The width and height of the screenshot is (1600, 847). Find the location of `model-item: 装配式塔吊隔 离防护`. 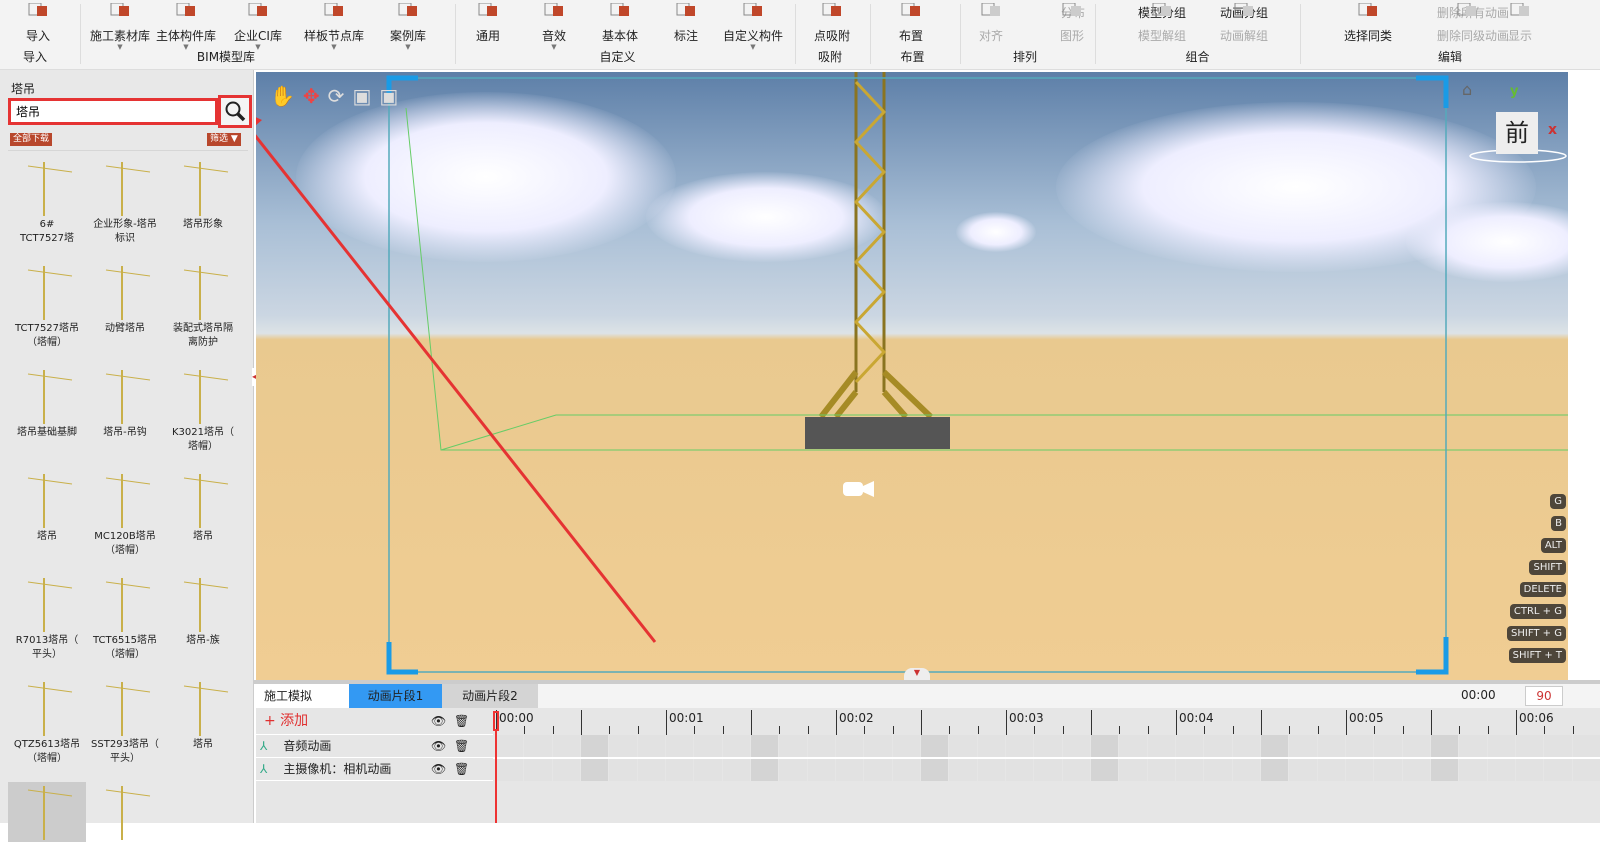

model-item: 装配式塔吊隔 离防护 is located at coordinates (203, 306).